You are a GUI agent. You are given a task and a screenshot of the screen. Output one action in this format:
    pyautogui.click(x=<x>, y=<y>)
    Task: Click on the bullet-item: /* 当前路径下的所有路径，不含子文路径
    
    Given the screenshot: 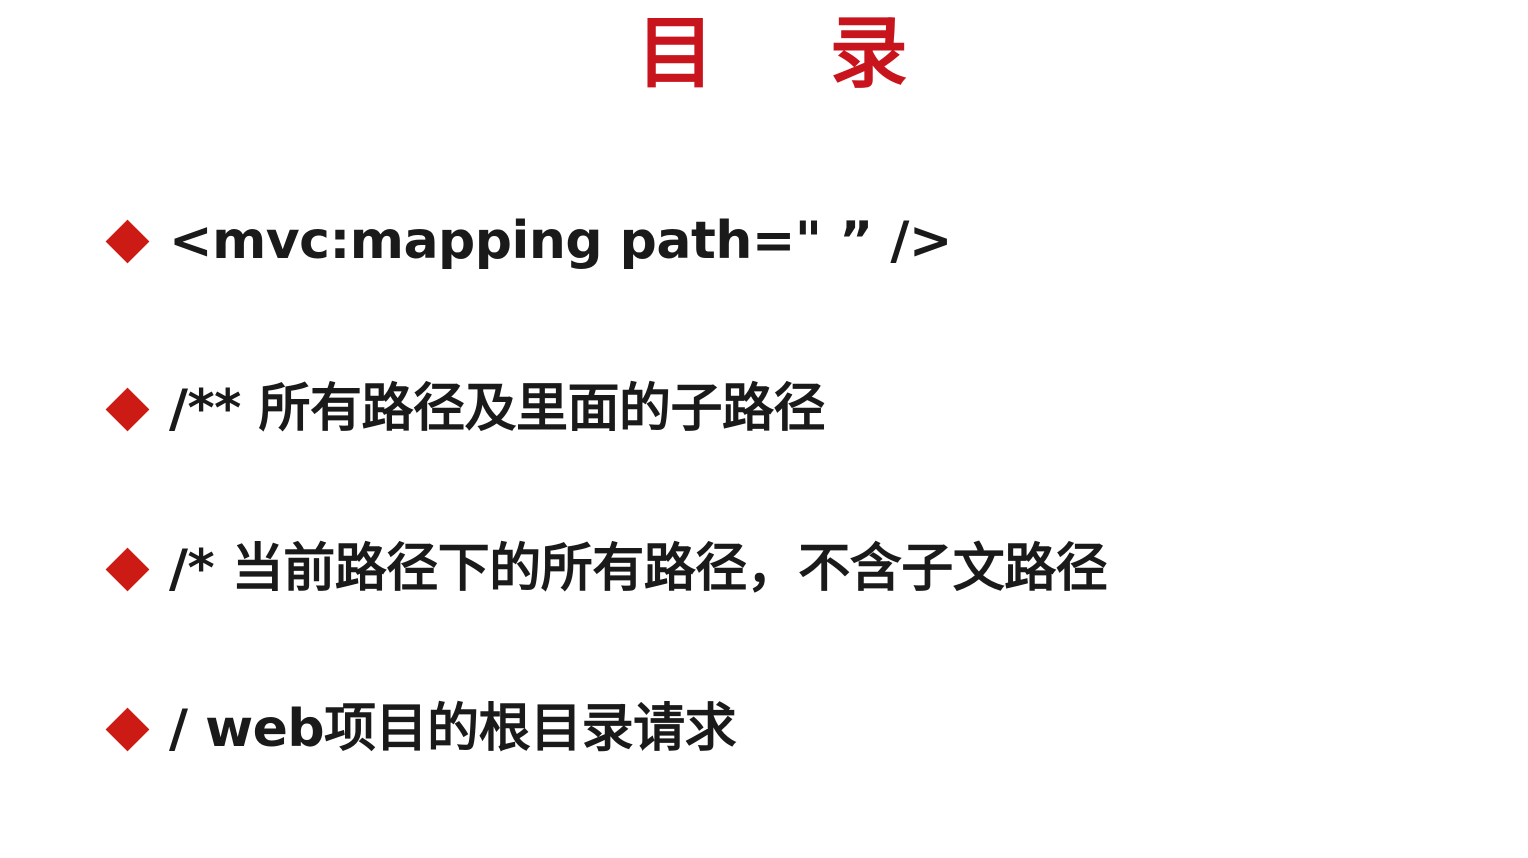 What is the action you would take?
    pyautogui.click(x=794, y=569)
    